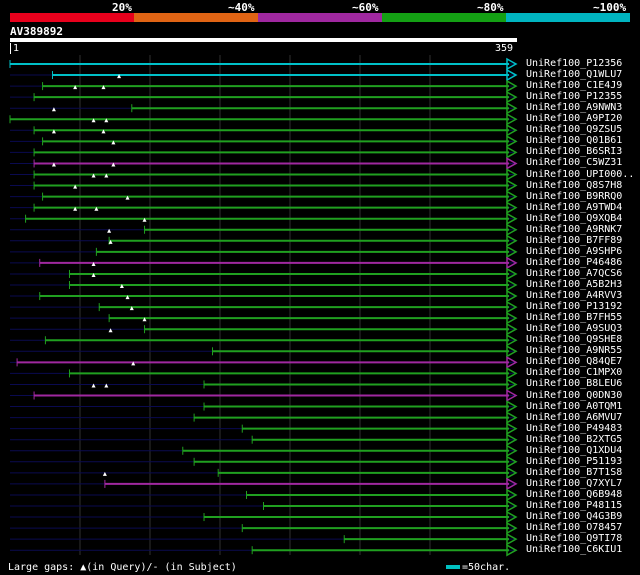 This screenshot has width=640, height=575. I want to click on hit-label: UniRef100_B7T1S8, so click(574, 472).